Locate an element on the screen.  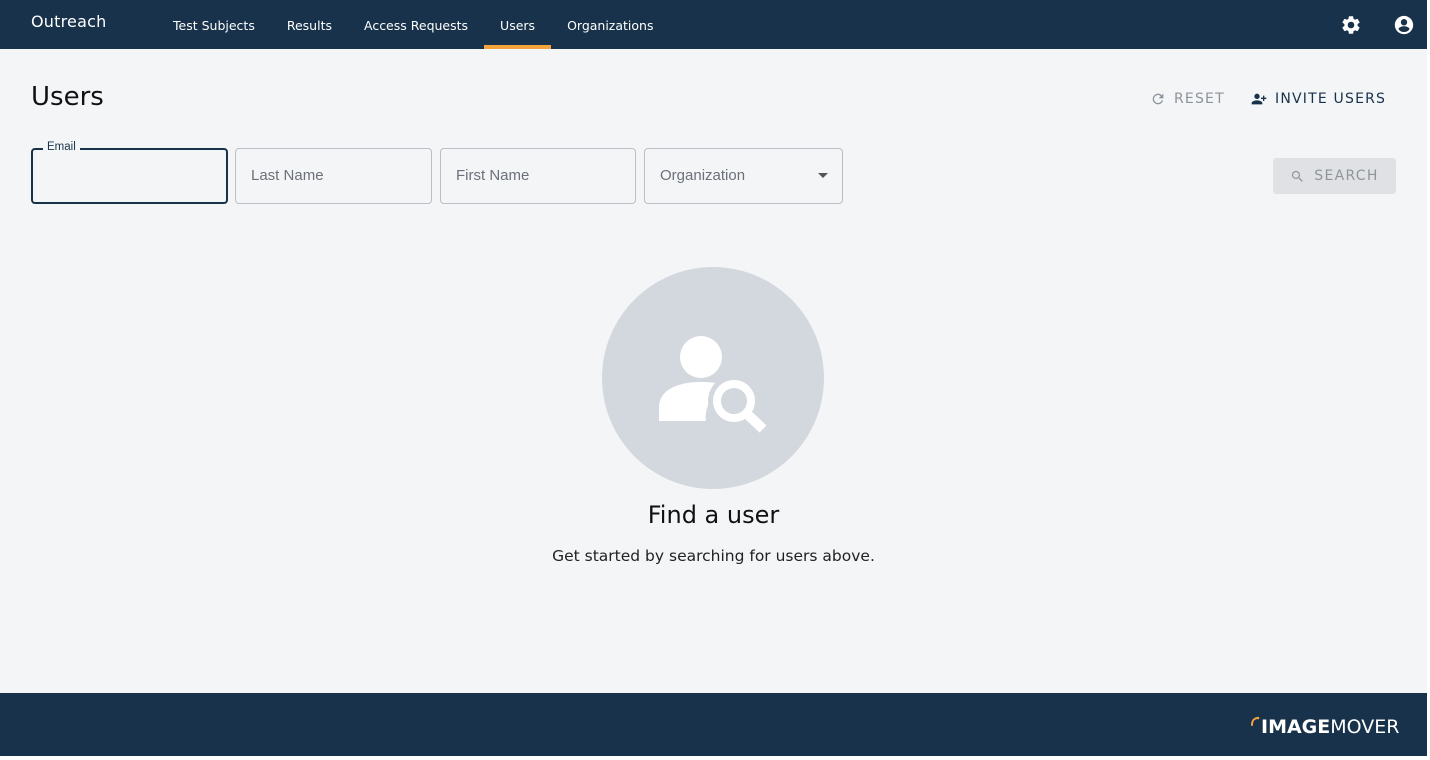
nav-item-organizations: Organizations is located at coordinates (610, 24).